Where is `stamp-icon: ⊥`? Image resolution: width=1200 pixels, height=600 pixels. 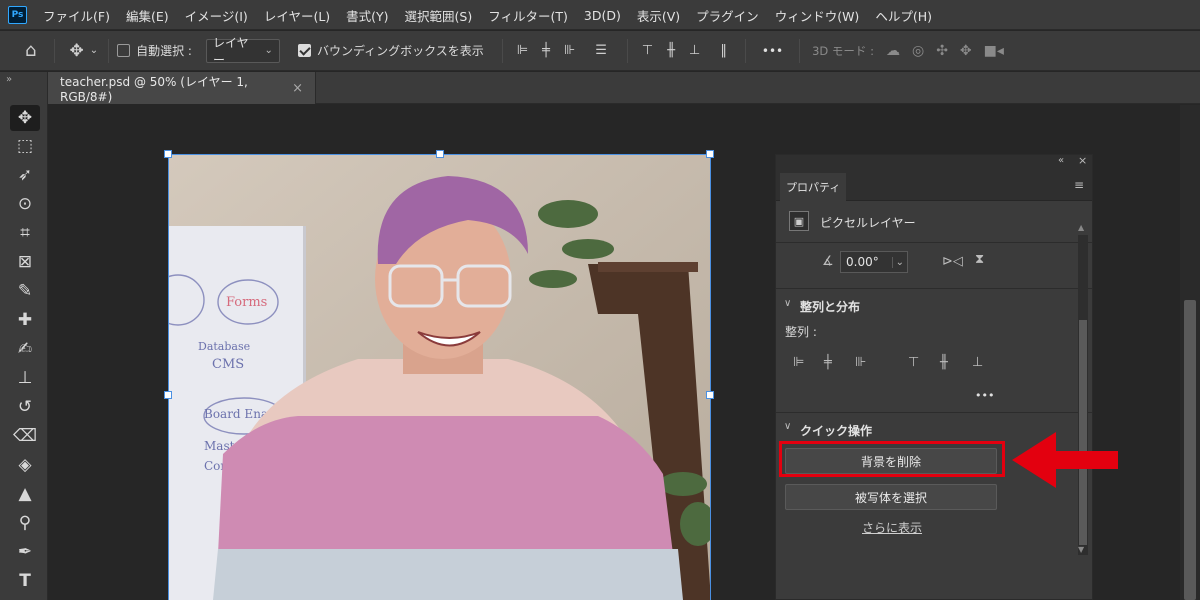 stamp-icon: ⊥ is located at coordinates (25, 378).